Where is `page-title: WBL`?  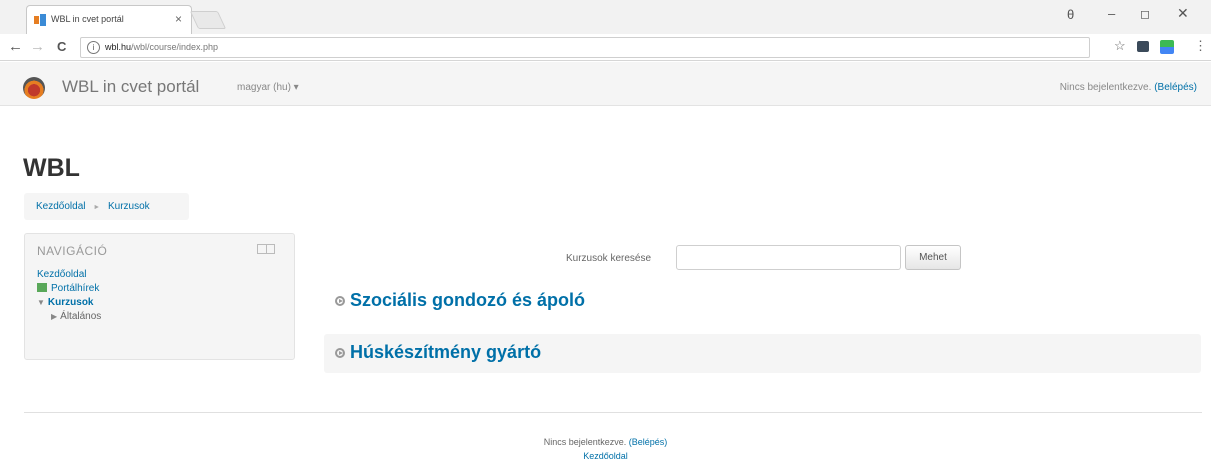 page-title: WBL is located at coordinates (51, 168).